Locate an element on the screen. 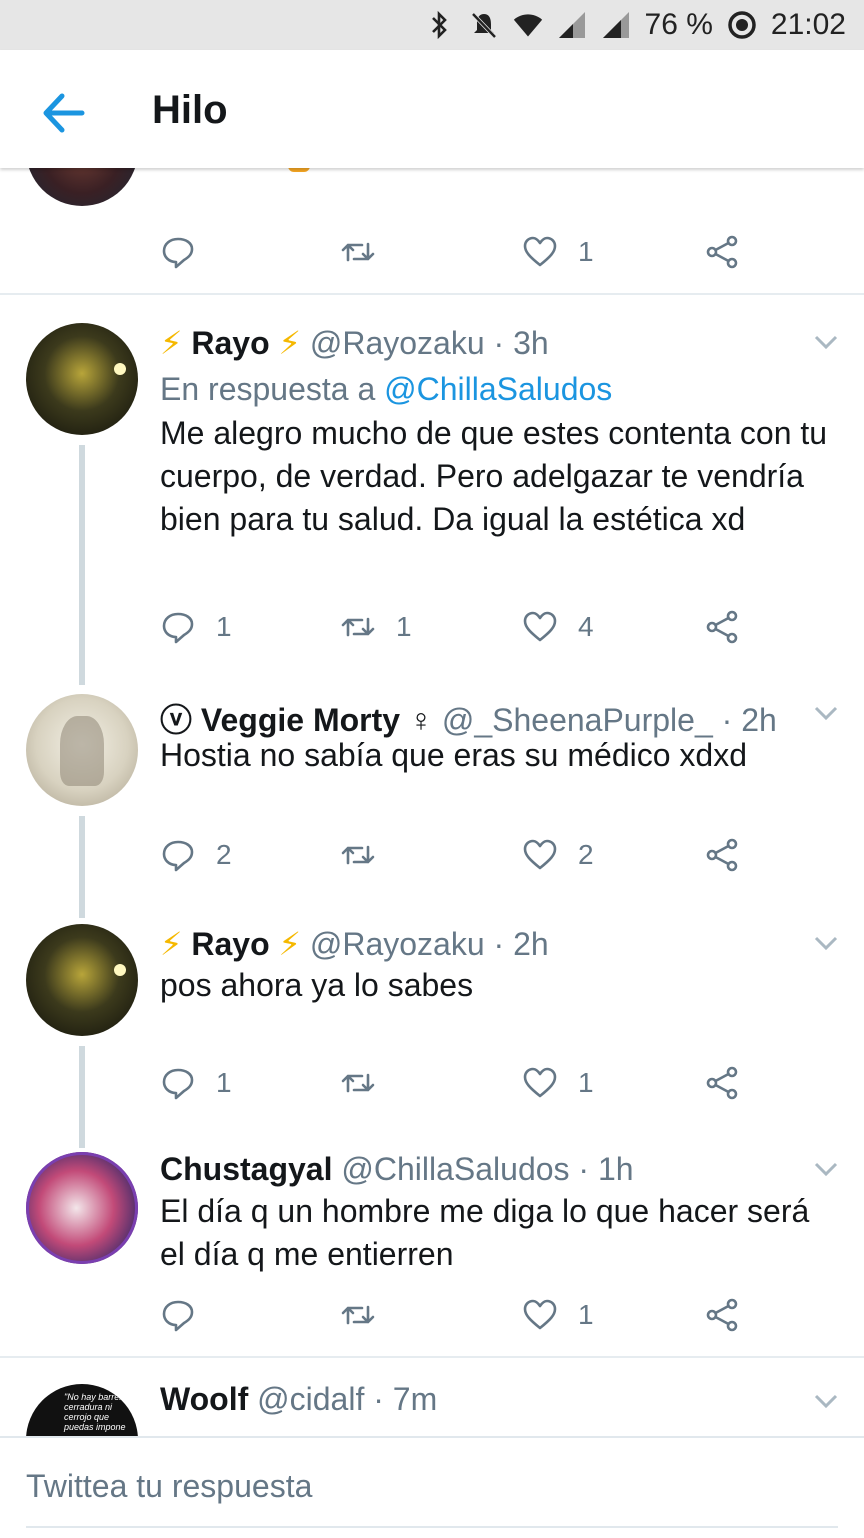 This screenshot has width=864, height=1538. back-arrow-icon is located at coordinates (63, 113).